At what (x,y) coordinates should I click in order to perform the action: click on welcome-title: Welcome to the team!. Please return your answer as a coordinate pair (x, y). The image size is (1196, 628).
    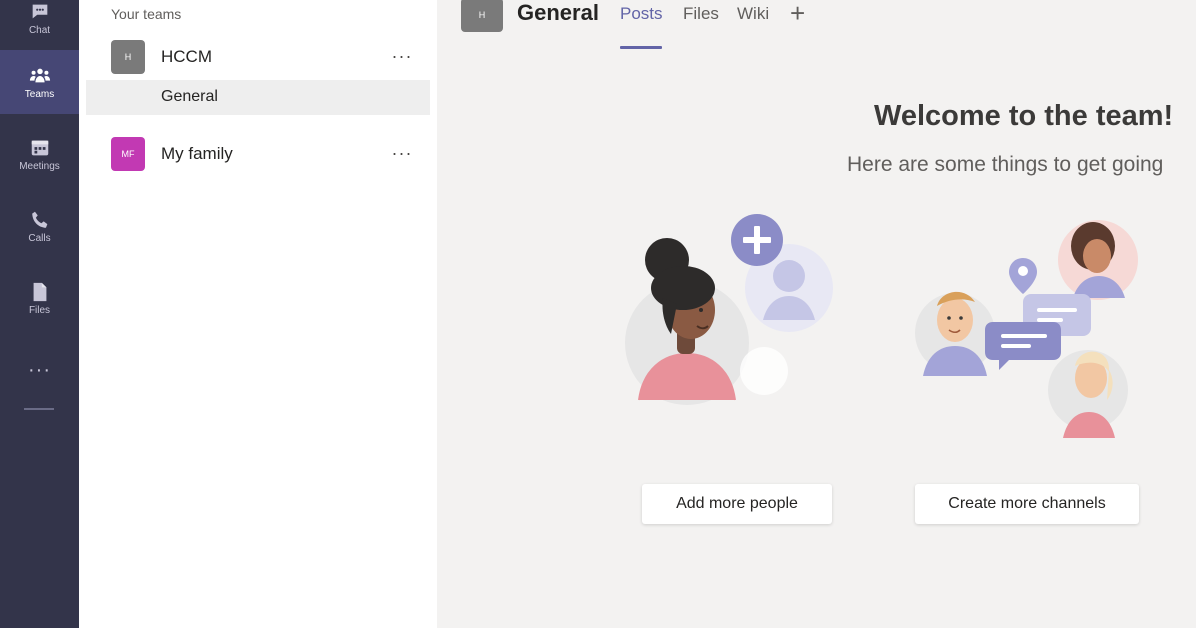
    Looking at the image, I should click on (1024, 116).